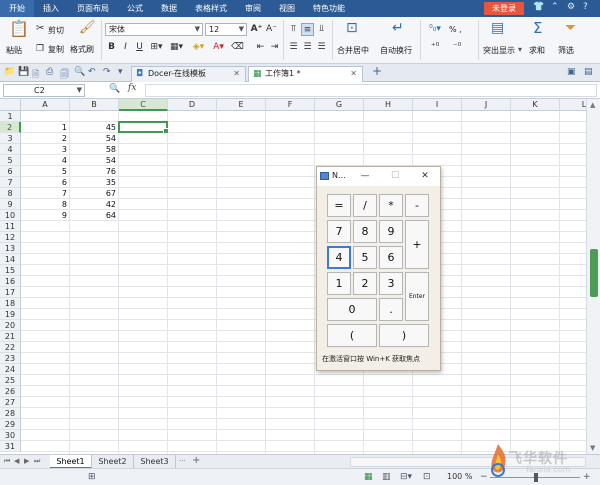 The height and width of the screenshot is (485, 600). What do you see at coordinates (417, 205) in the screenshot?
I see `key-minus: -` at bounding box center [417, 205].